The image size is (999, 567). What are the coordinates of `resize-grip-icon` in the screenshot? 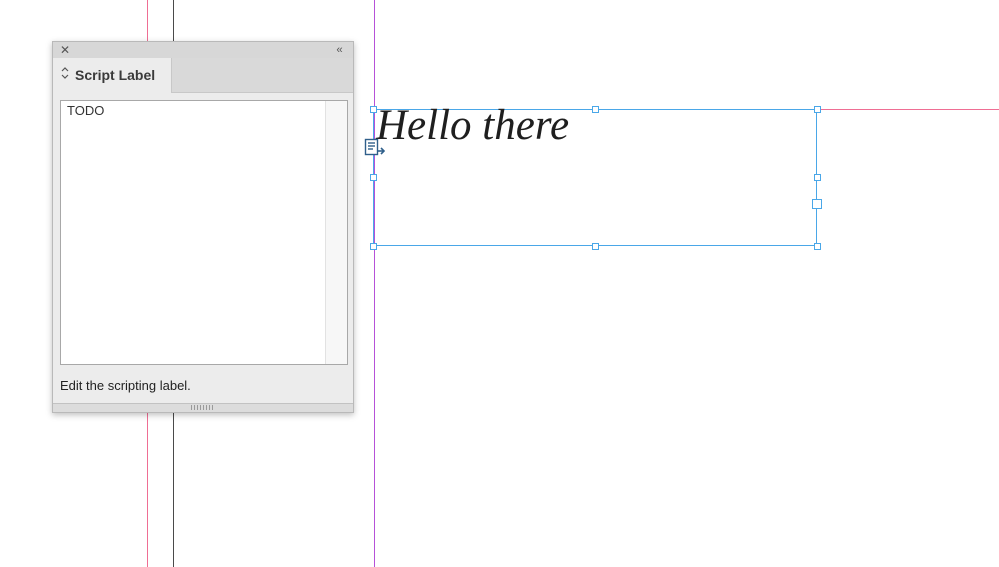 It's located at (203, 407).